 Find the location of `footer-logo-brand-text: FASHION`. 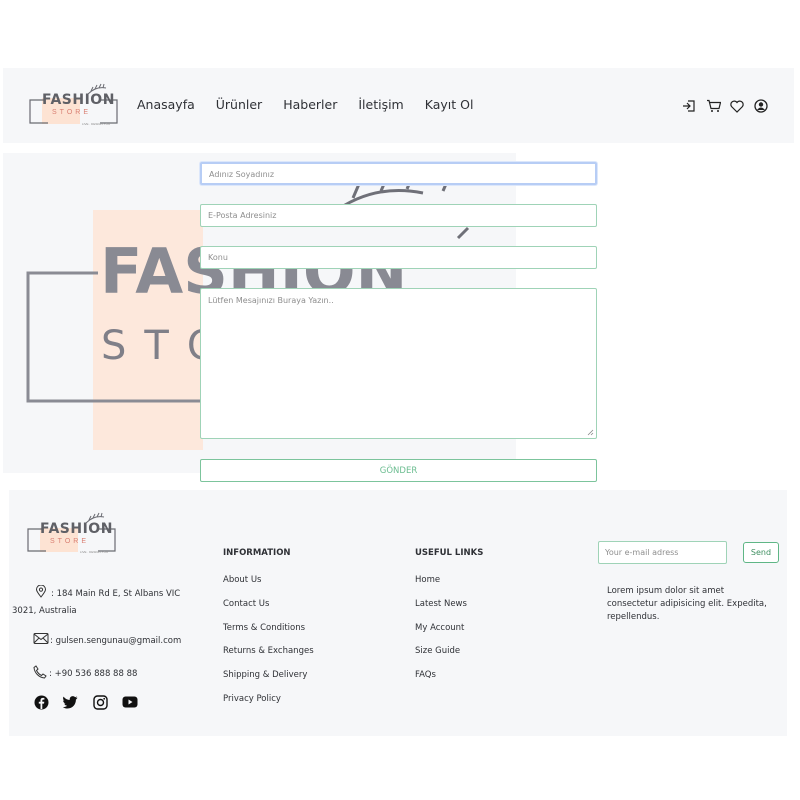

footer-logo-brand-text: FASHION is located at coordinates (76, 529).